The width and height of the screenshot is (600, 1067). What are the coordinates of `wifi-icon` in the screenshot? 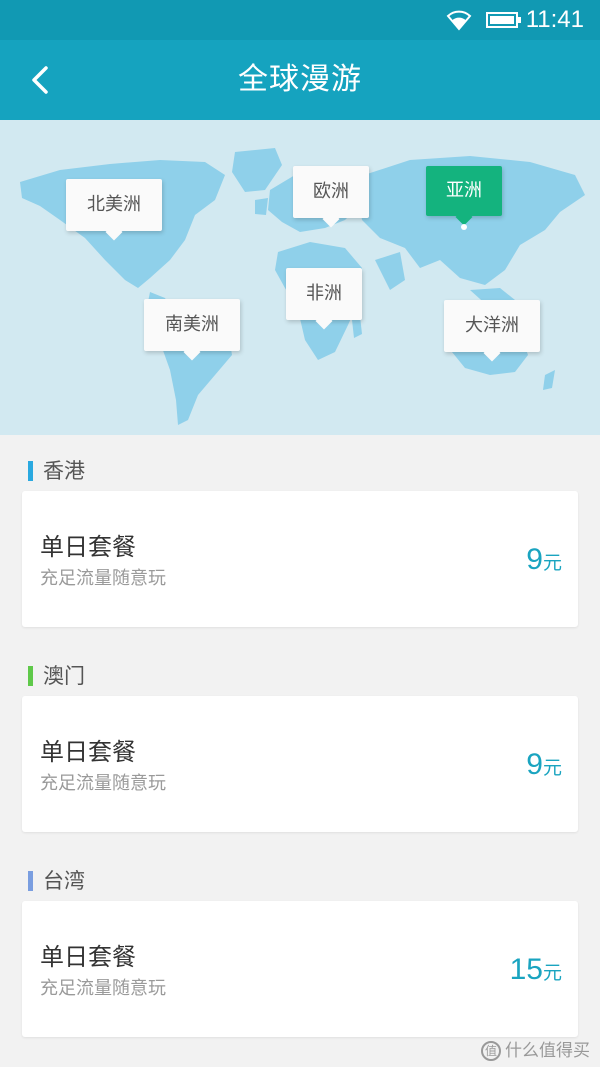 It's located at (459, 20).